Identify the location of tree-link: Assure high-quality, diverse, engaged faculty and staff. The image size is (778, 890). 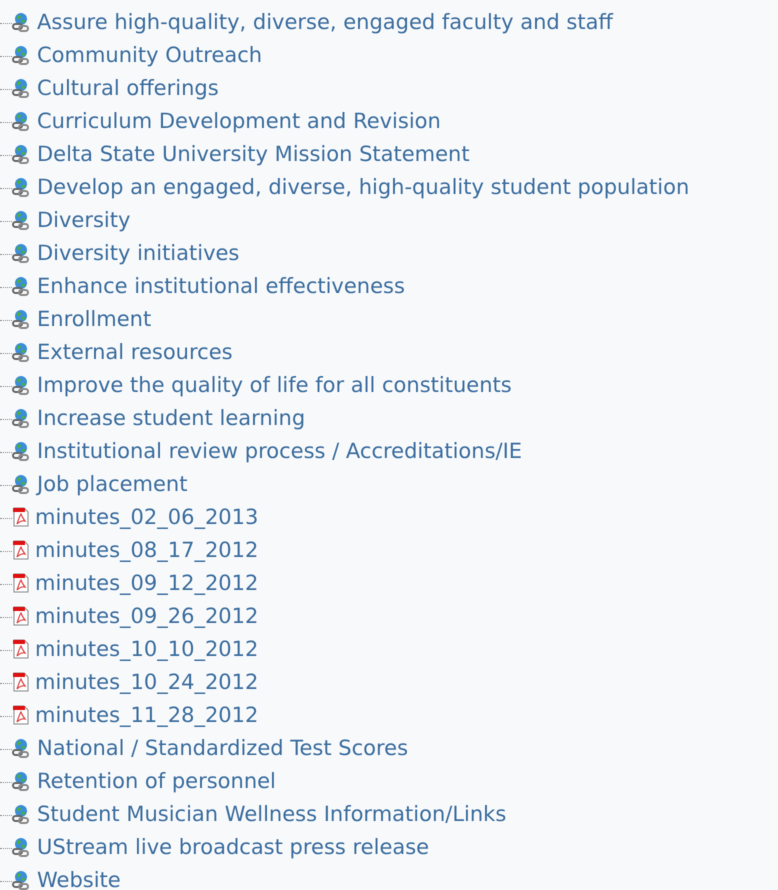
(325, 21).